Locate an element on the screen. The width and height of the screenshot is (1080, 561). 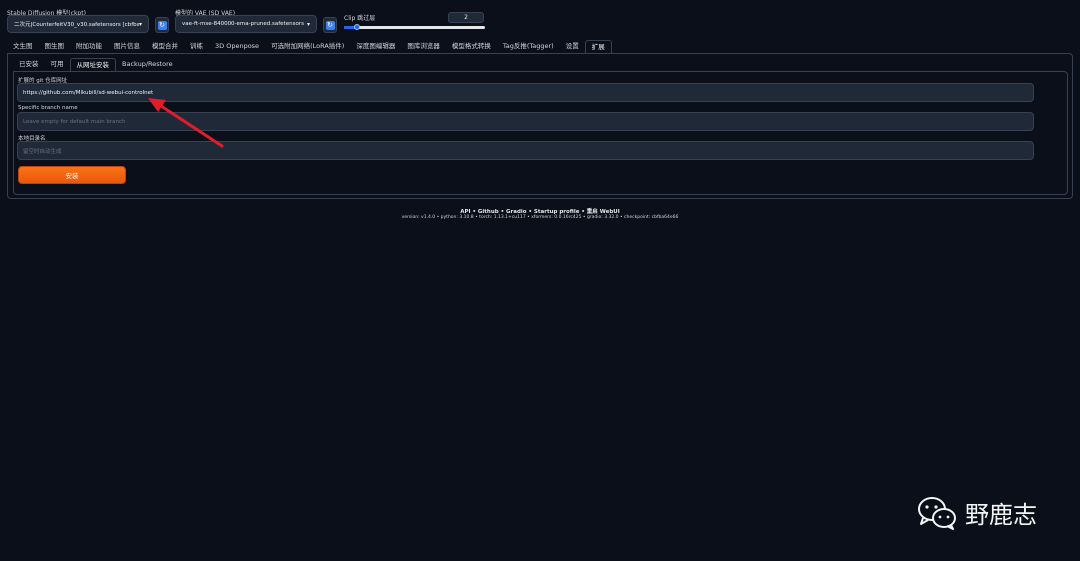
wechat-icon is located at coordinates (937, 513).